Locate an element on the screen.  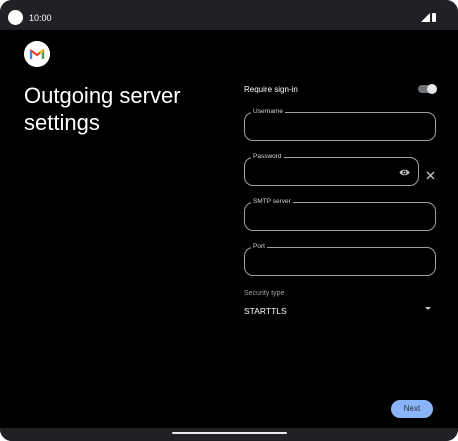
nav-bar is located at coordinates (229, 434).